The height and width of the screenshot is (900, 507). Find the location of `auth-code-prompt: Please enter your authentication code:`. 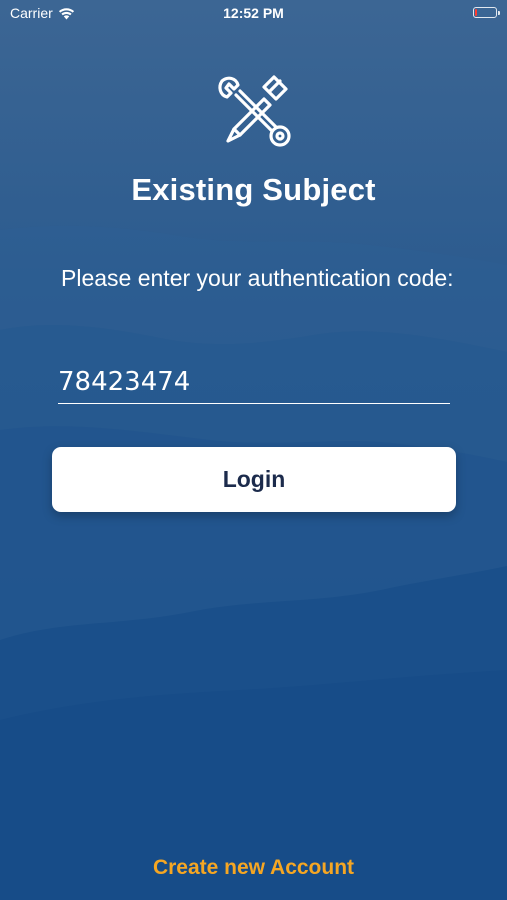

auth-code-prompt: Please enter your authentication code: is located at coordinates (257, 278).